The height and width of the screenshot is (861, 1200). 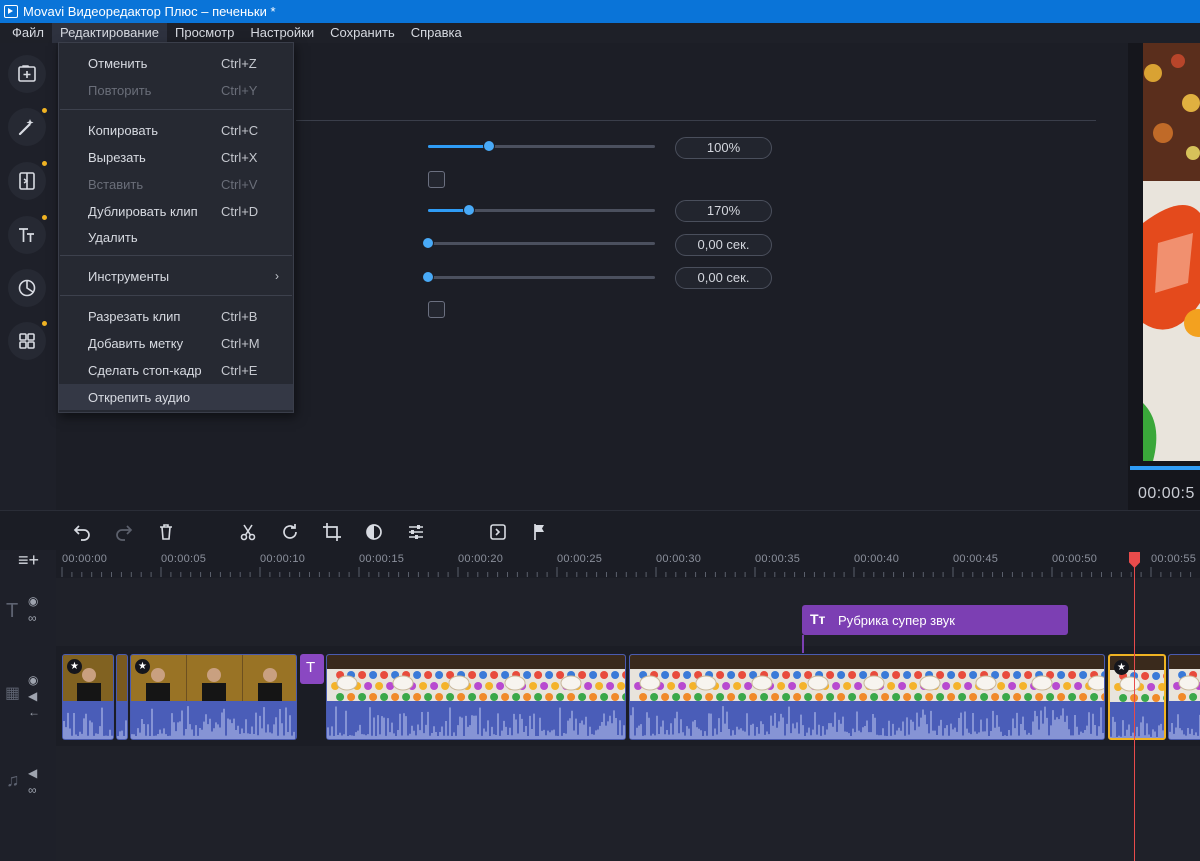 I want to click on redo-button, so click(x=124, y=532).